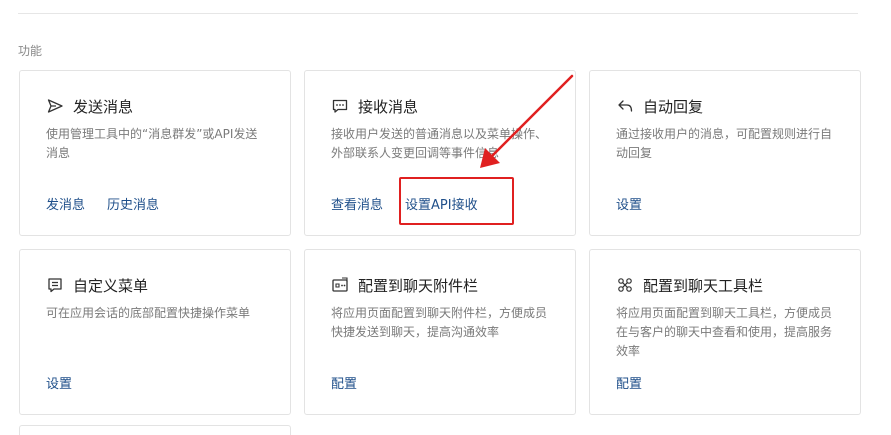 The image size is (891, 435). I want to click on card-partial, so click(155, 430).